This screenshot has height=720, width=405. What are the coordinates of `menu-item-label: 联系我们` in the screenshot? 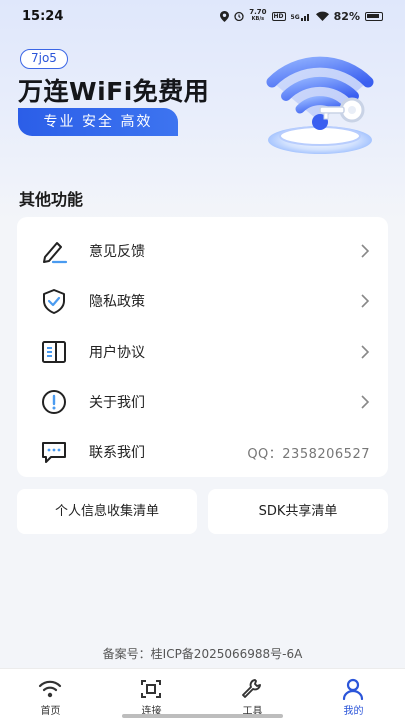 It's located at (117, 453).